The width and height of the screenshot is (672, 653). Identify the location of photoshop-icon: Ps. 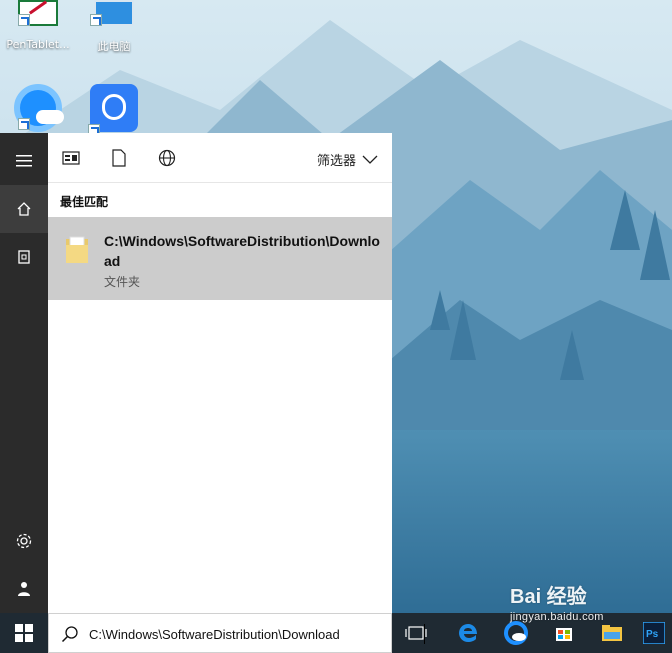
(654, 633).